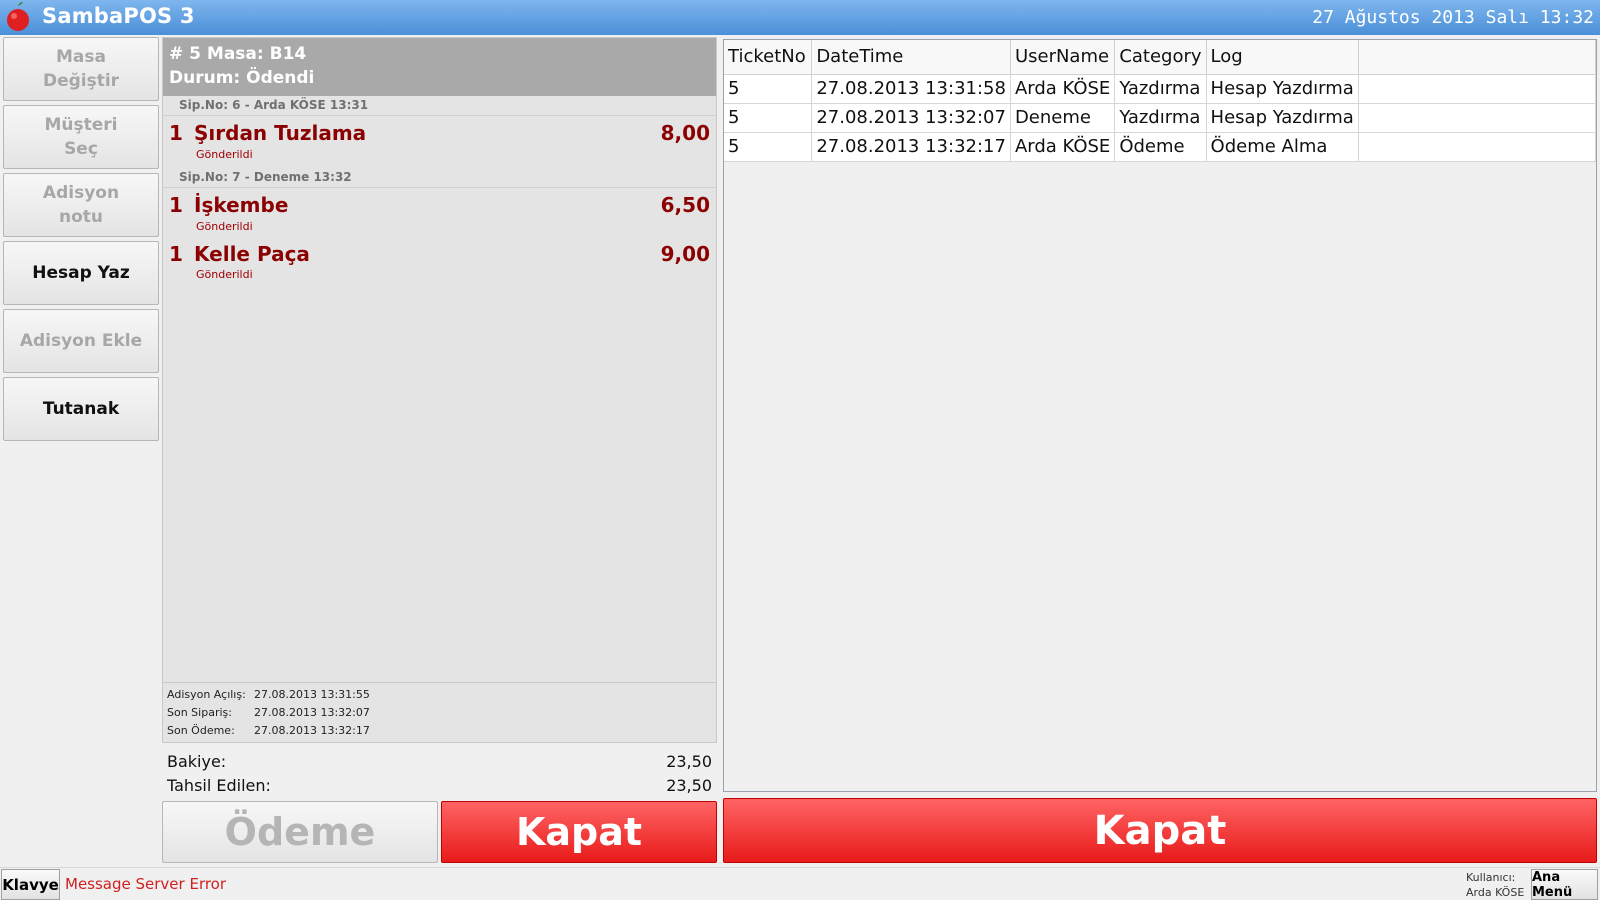 The width and height of the screenshot is (1600, 900). I want to click on order-group-caption: Sip.No: 7 - Deneme 13:32, so click(265, 177).